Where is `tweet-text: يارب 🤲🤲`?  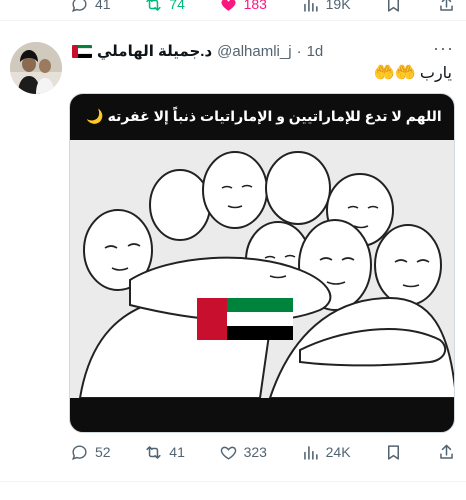
tweet-text: يارب 🤲🤲 is located at coordinates (413, 73).